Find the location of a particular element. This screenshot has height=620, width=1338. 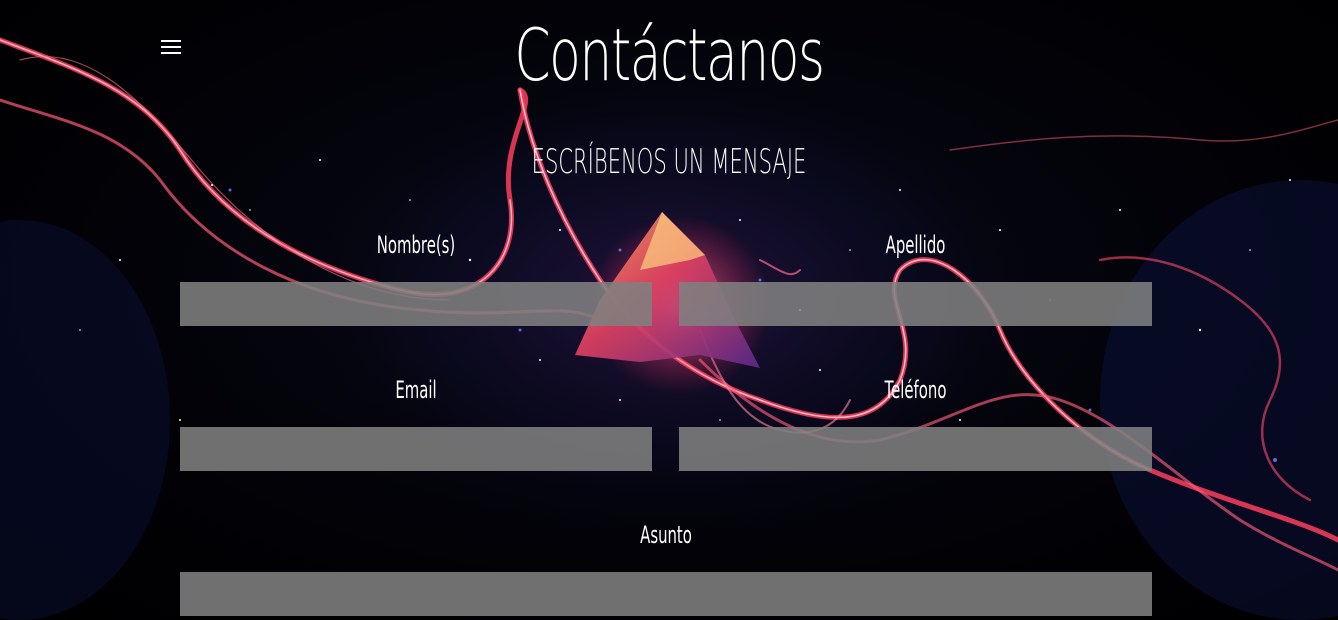

subject-field is located at coordinates (666, 594).